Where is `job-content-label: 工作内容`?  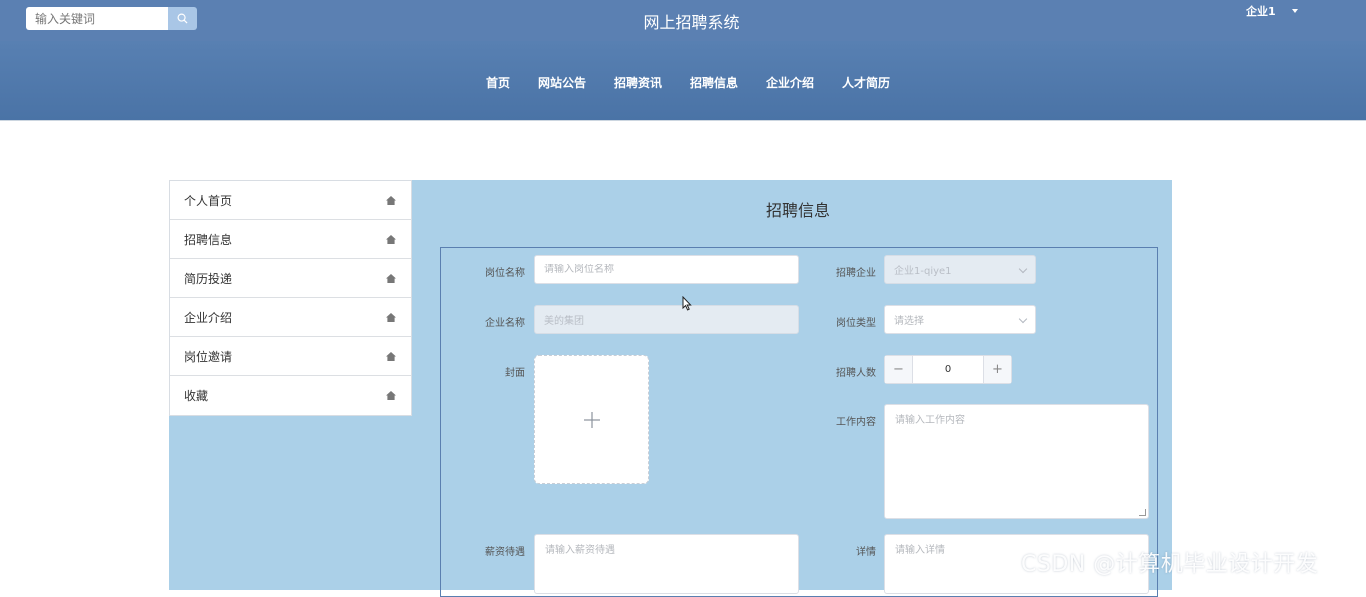
job-content-label: 工作内容 is located at coordinates (856, 422).